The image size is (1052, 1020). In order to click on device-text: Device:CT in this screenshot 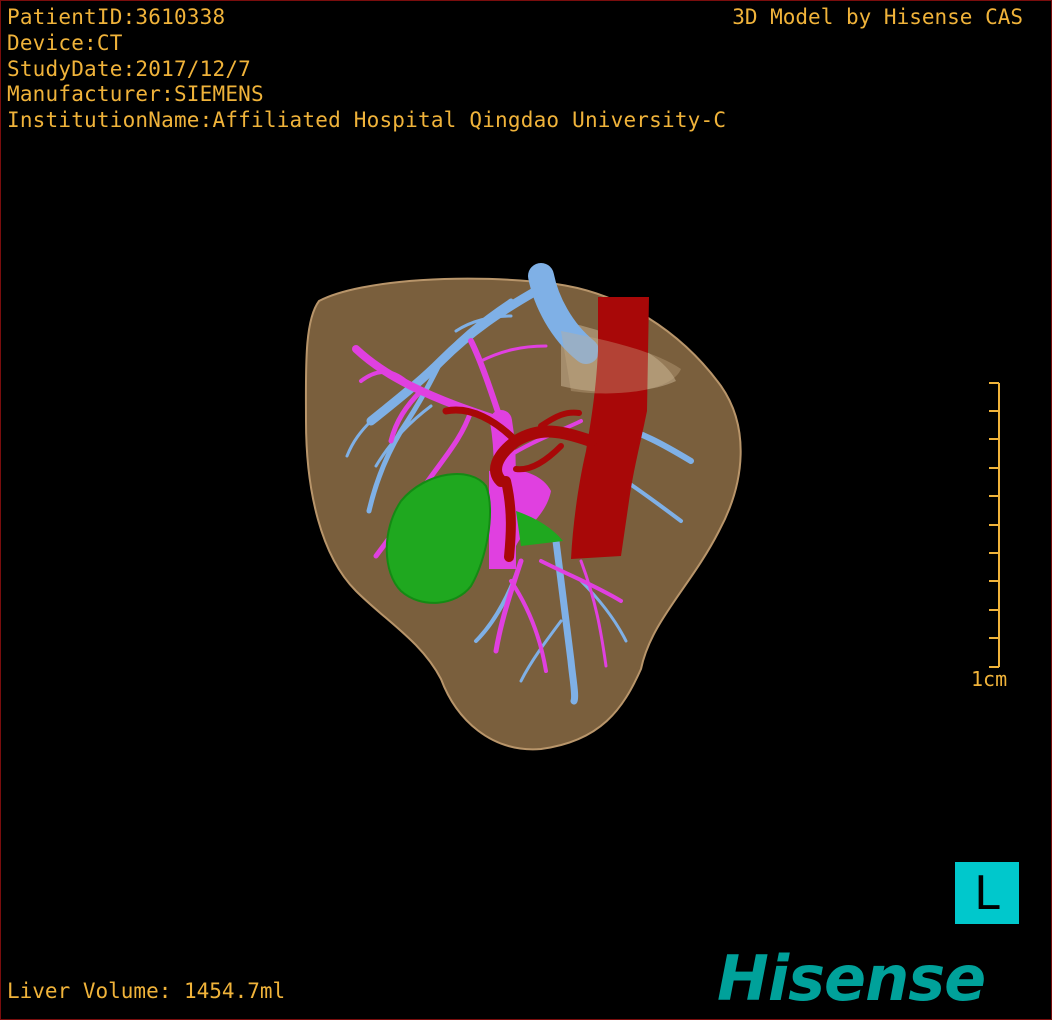, I will do `click(65, 43)`.